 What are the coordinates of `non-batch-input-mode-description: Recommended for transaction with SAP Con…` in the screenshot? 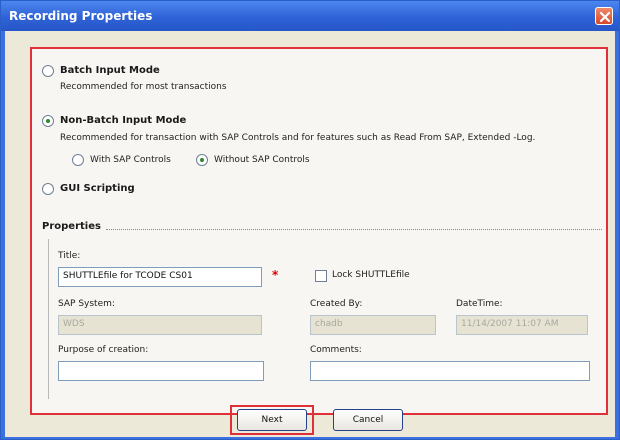 It's located at (298, 138).